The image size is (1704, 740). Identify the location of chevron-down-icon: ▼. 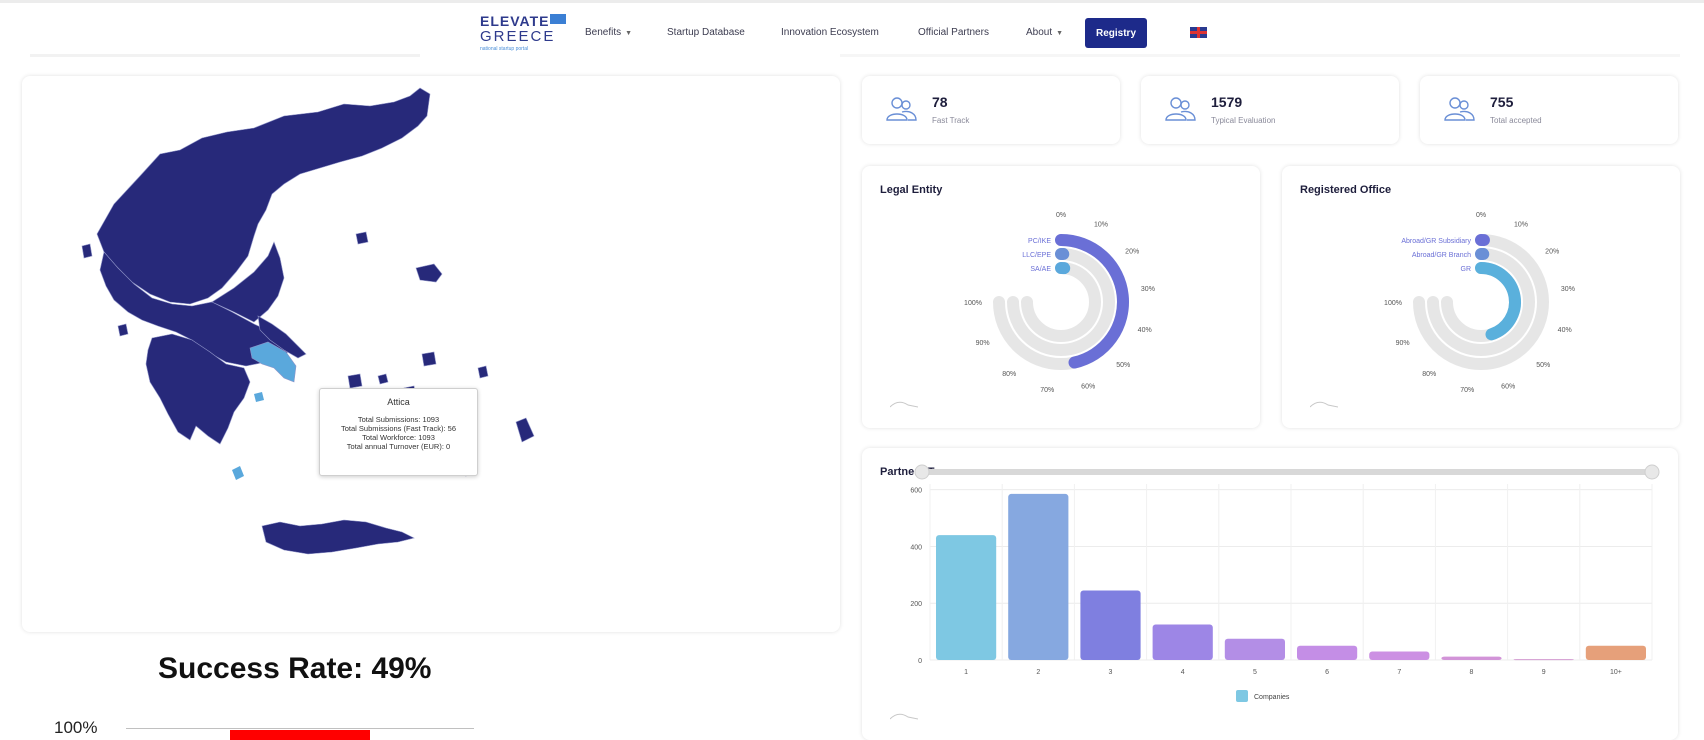
(629, 33).